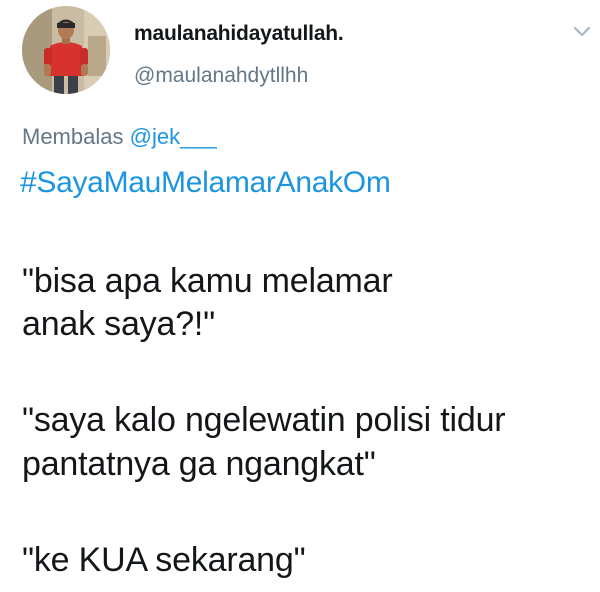 This screenshot has height=592, width=600. What do you see at coordinates (221, 76) in the screenshot?
I see `author-handle: @maulanahdytllhh` at bounding box center [221, 76].